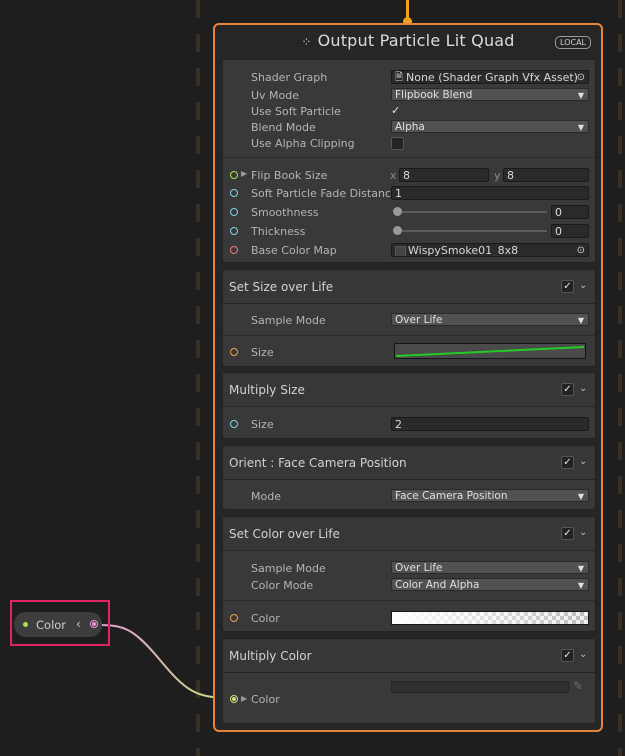  I want to click on node-title-text: Output Particle Lit Quad, so click(416, 40).